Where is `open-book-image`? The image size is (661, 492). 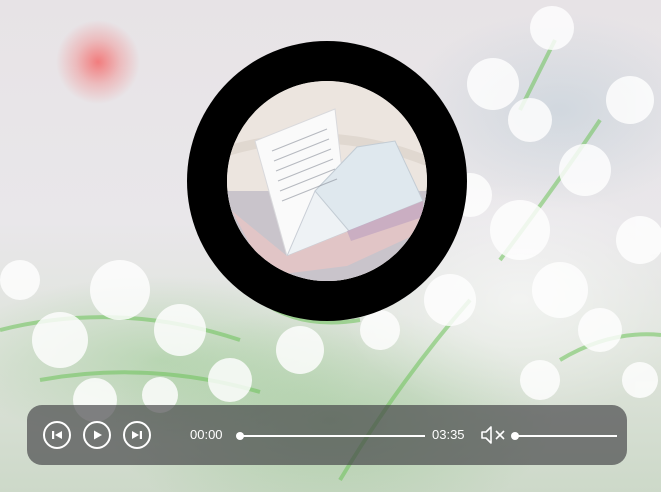
open-book-image is located at coordinates (327, 181).